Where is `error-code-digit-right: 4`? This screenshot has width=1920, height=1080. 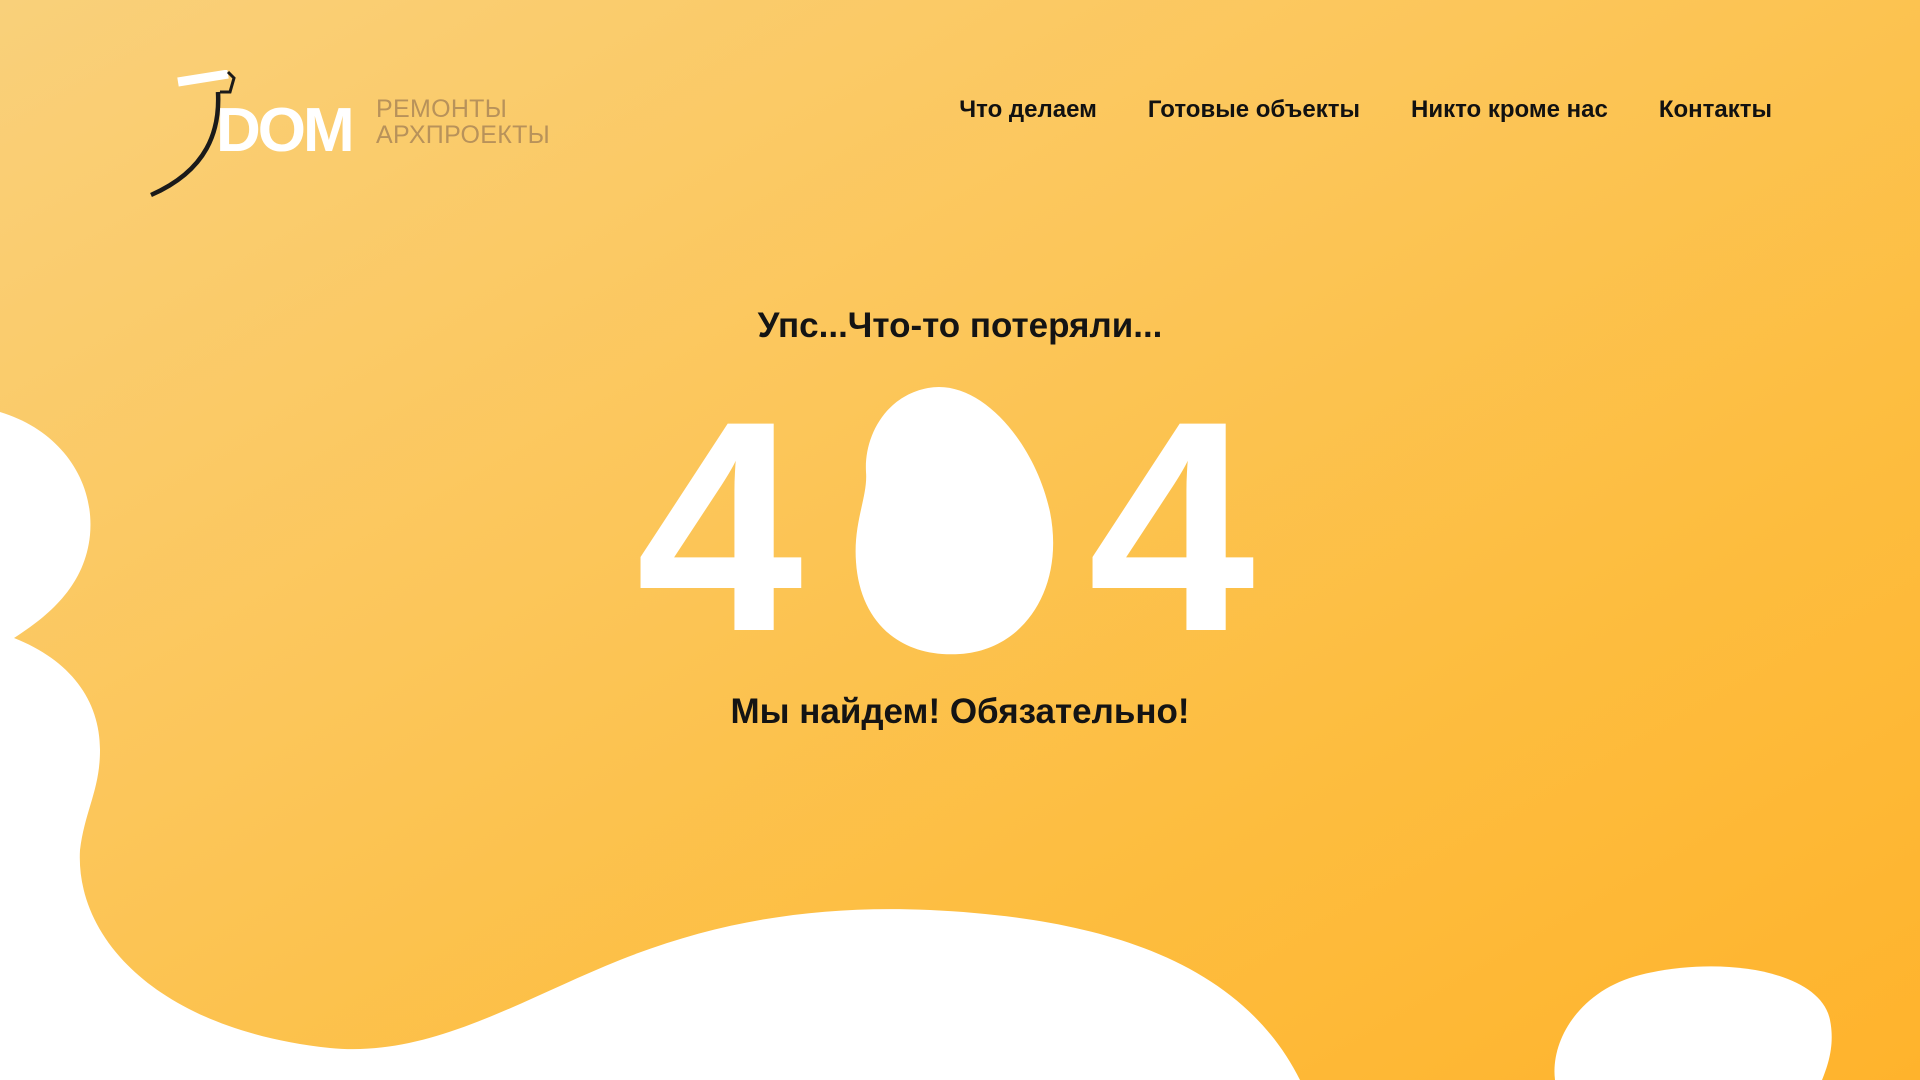
error-code-digit-right: 4 is located at coordinates (1171, 526).